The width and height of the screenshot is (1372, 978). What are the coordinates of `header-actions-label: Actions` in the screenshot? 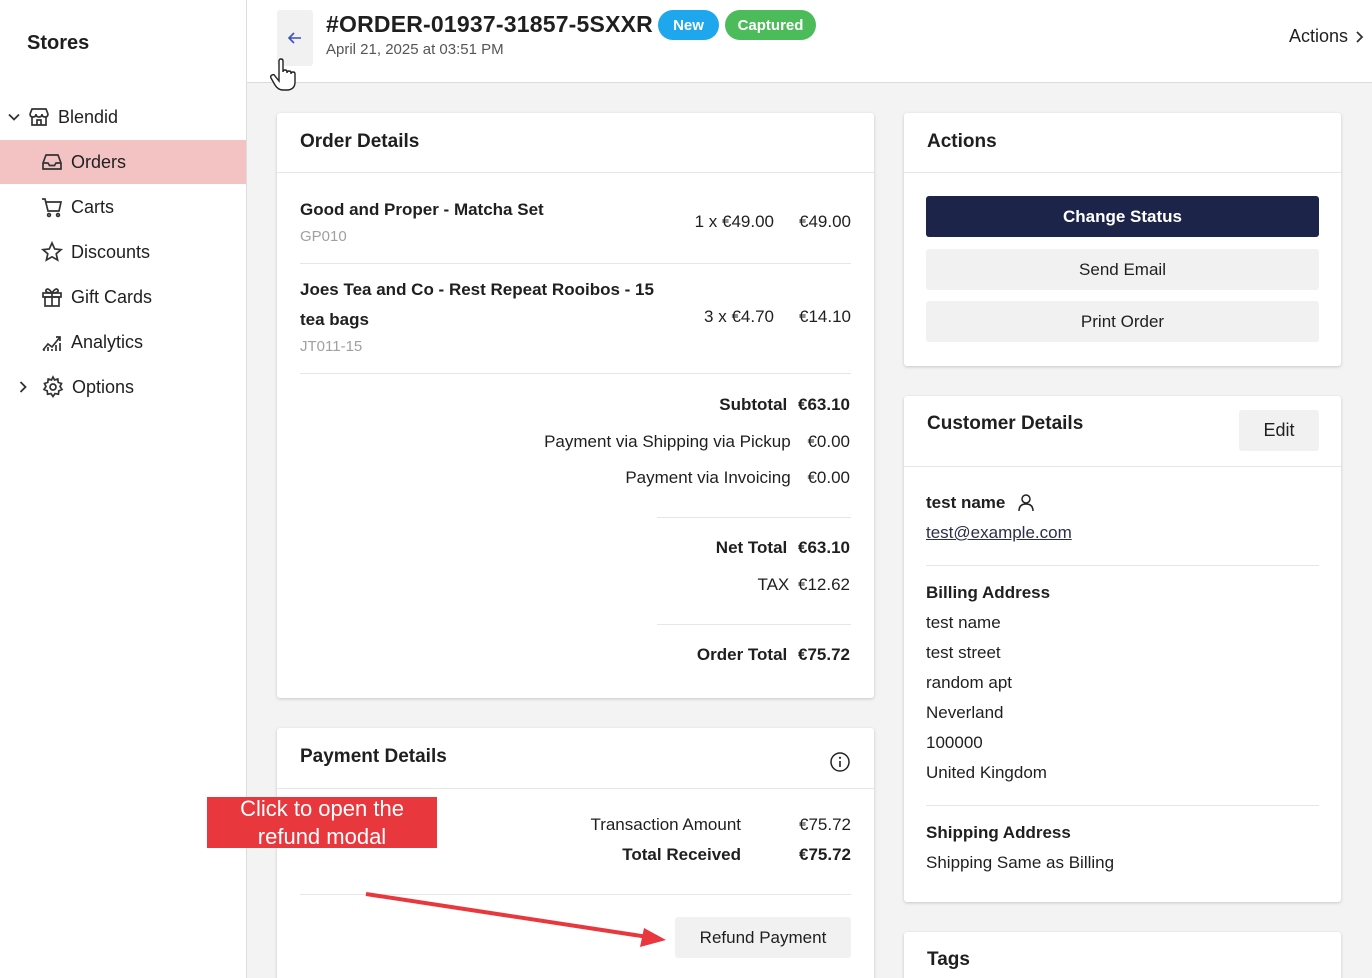 It's located at (1318, 36).